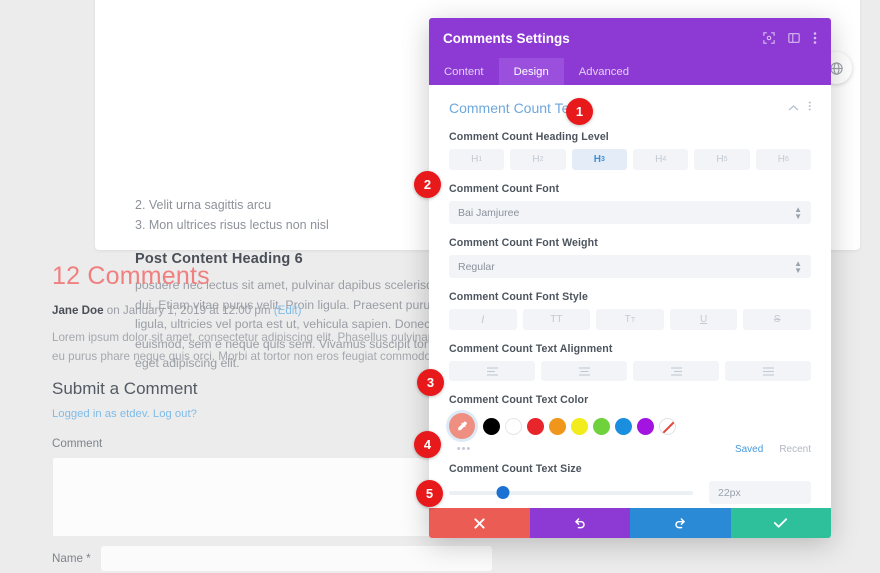 This screenshot has height=573, width=880. I want to click on heading-level-h5: H5, so click(722, 159).